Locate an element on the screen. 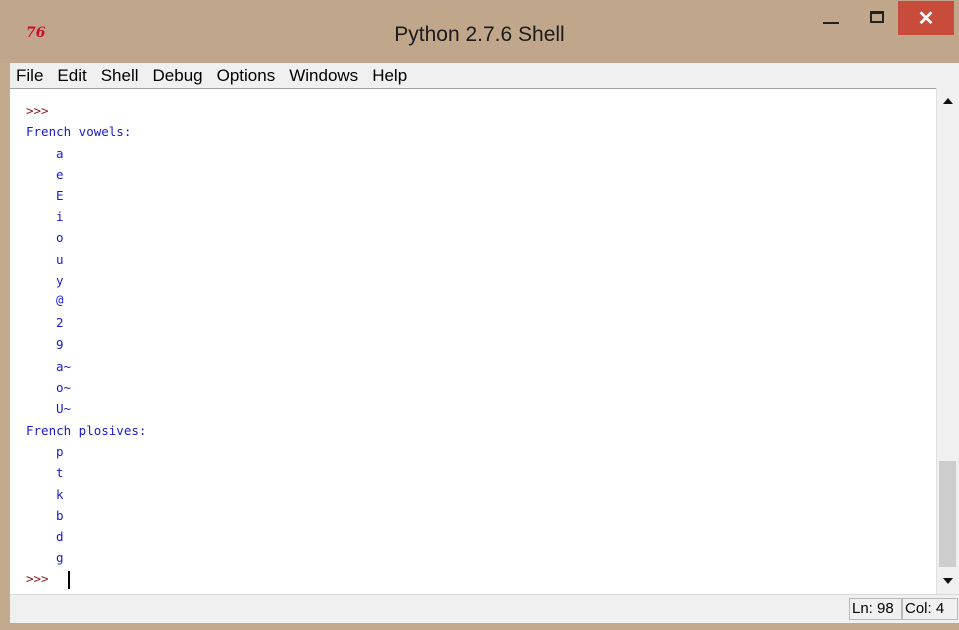 Image resolution: width=959 pixels, height=630 pixels. output-line: e is located at coordinates (60, 174).